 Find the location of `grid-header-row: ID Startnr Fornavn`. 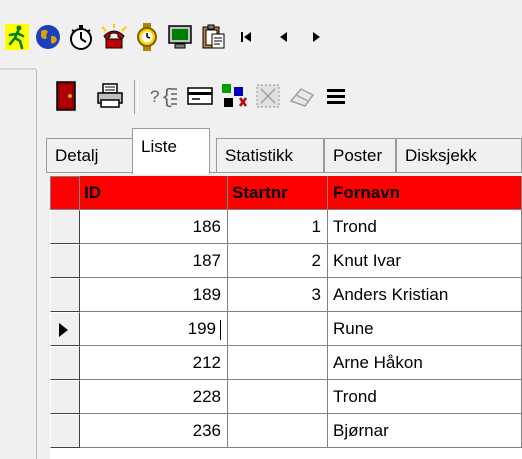

grid-header-row: ID Startnr Fornavn is located at coordinates (286, 193).